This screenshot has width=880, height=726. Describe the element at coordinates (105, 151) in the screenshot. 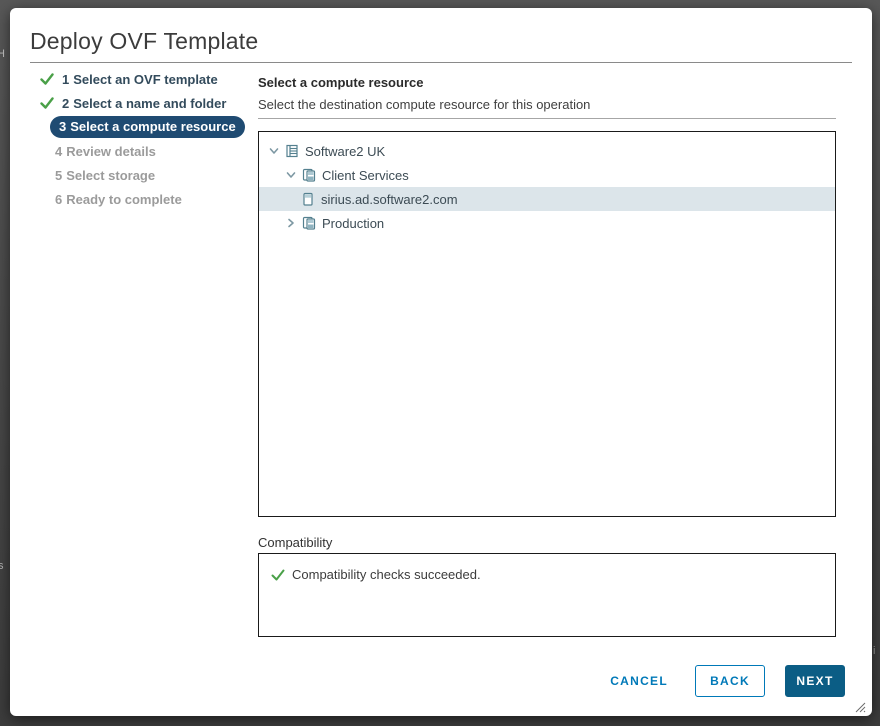

I see `step-label: 4 Review details` at that location.